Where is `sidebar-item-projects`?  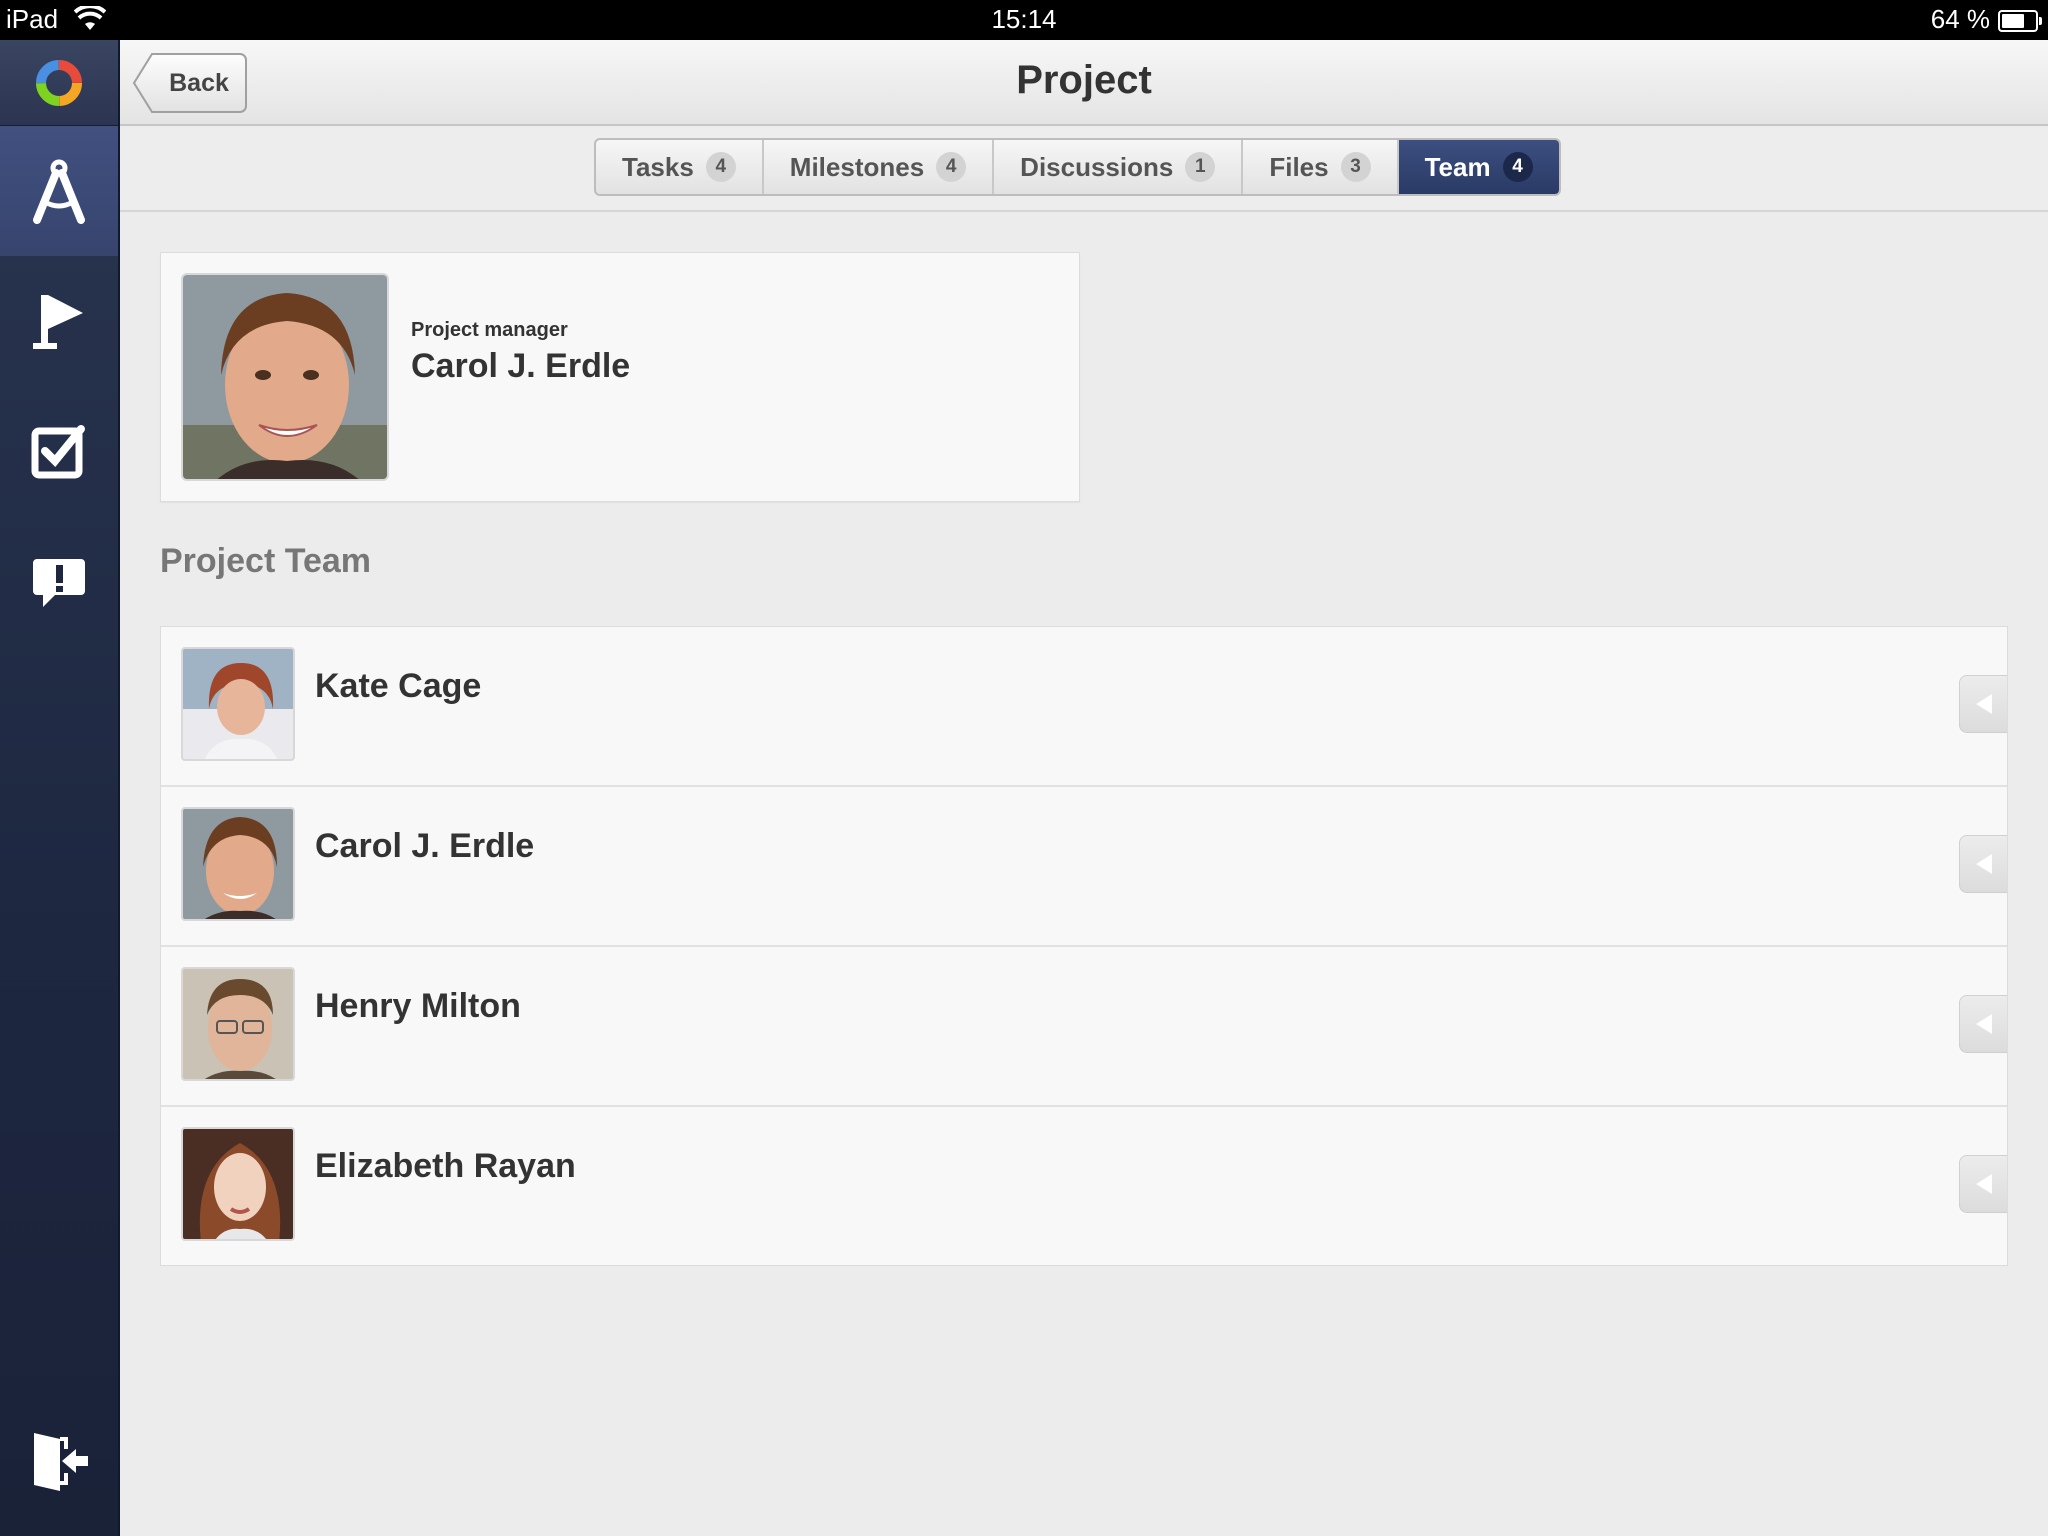 sidebar-item-projects is located at coordinates (59, 191).